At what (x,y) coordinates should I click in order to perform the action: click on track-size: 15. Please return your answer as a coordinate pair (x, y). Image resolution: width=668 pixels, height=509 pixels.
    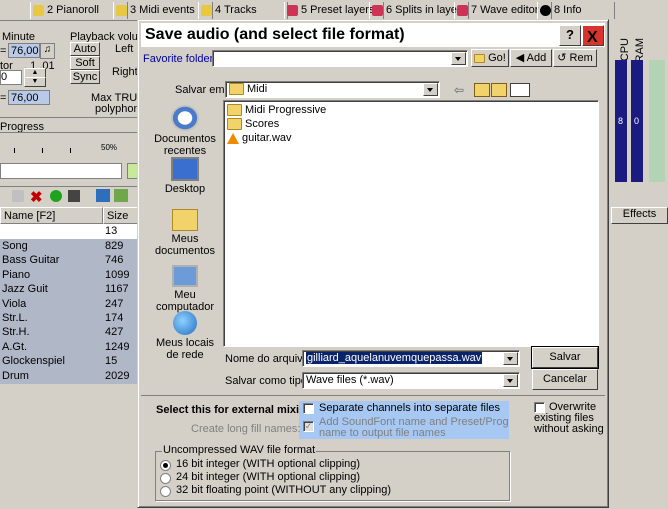
    Looking at the image, I should click on (111, 361).